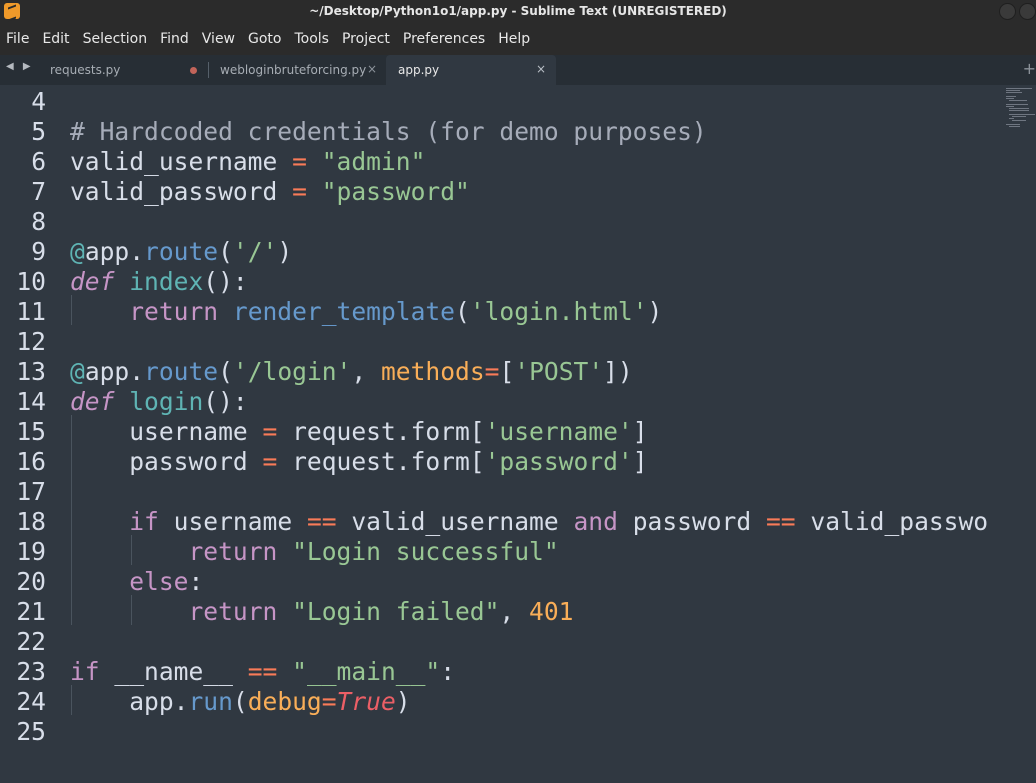 The width and height of the screenshot is (1036, 783). Describe the element at coordinates (181, 252) in the screenshot. I see `code-text: @app.route('/')` at that location.